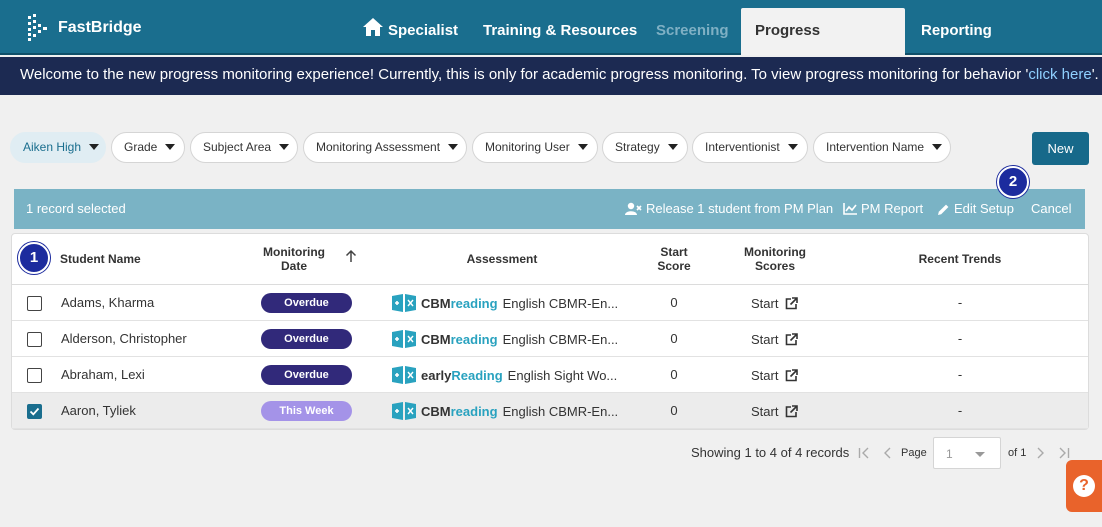 Image resolution: width=1102 pixels, height=527 pixels. Describe the element at coordinates (750, 147) in the screenshot. I see `filter-interventionist: Interventionist` at that location.